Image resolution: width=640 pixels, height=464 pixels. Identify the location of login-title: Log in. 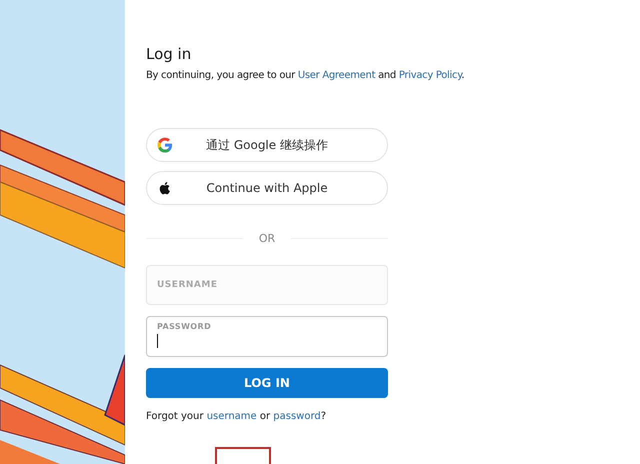
(169, 54).